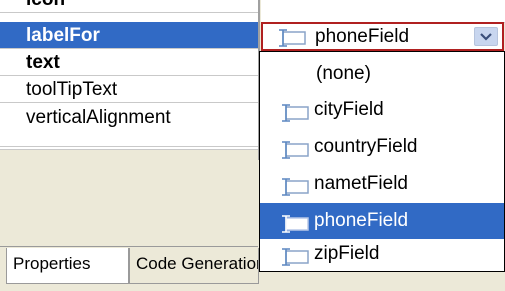  I want to click on property-row-tooltiptext: toolTipText, so click(129, 89).